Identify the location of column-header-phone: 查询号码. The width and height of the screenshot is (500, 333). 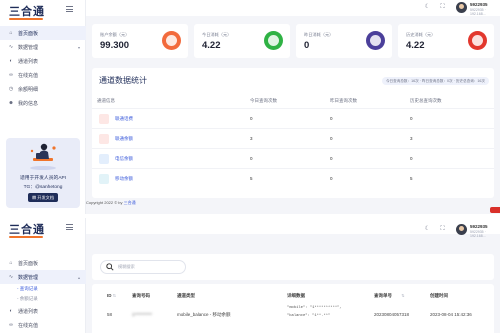
(141, 296).